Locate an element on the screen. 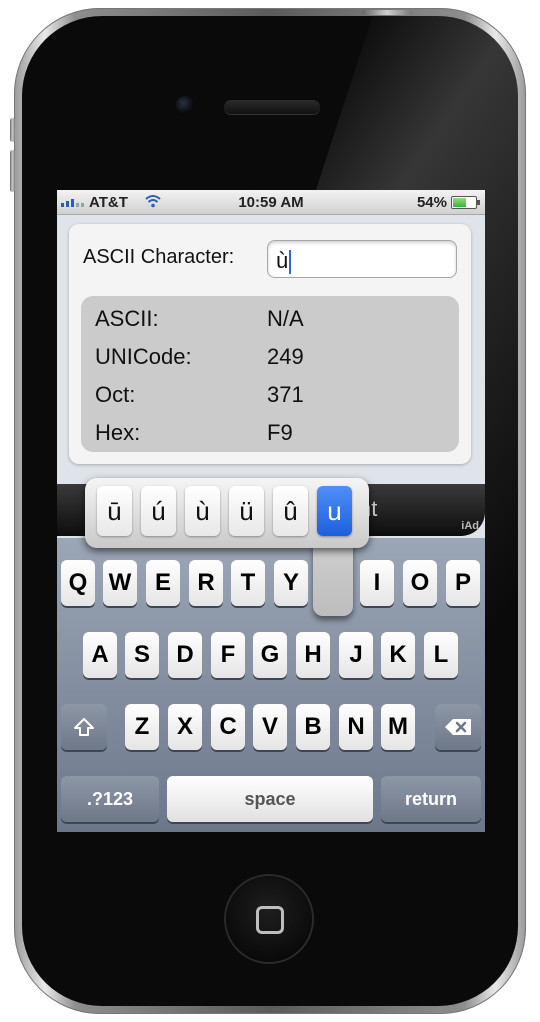 The image size is (540, 1022). key-x: X is located at coordinates (185, 727).